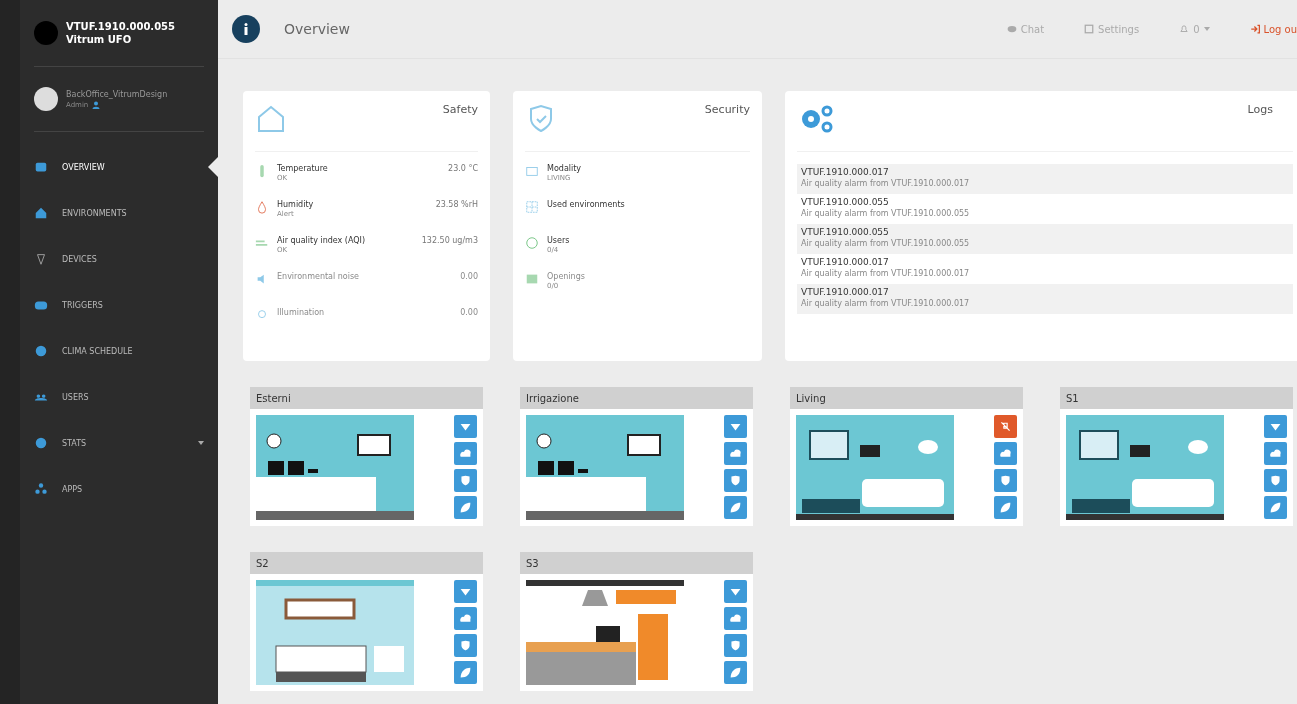  Describe the element at coordinates (119, 213) in the screenshot. I see `nav-item: ENVIRONMENTS` at that location.